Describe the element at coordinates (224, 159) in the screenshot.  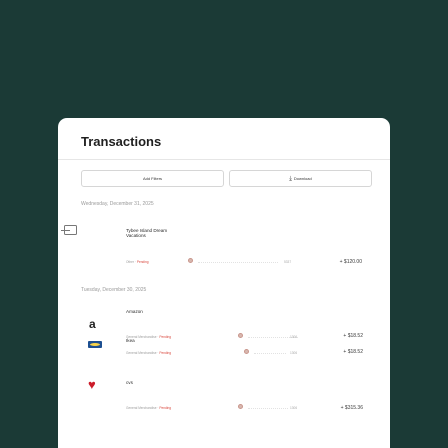
I see `title-divider` at that location.